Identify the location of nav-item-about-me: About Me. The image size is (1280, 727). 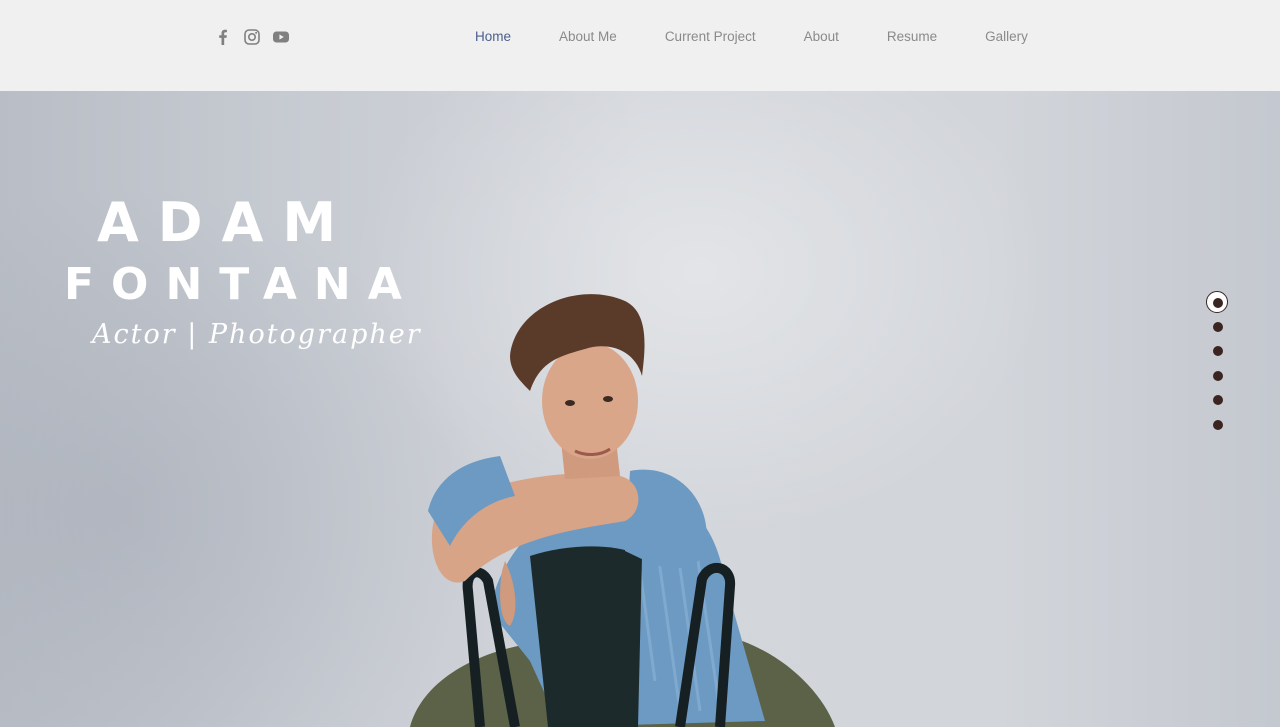
(588, 37).